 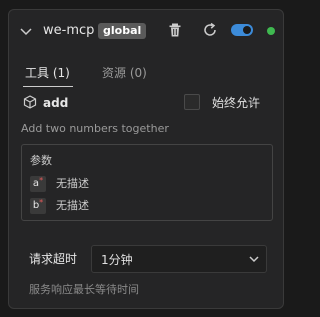 I want to click on status-dot, so click(x=271, y=31).